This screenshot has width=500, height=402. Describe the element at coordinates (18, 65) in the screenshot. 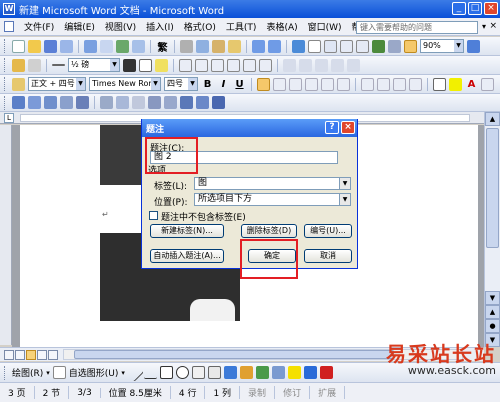

I see `draw-table-icon` at that location.